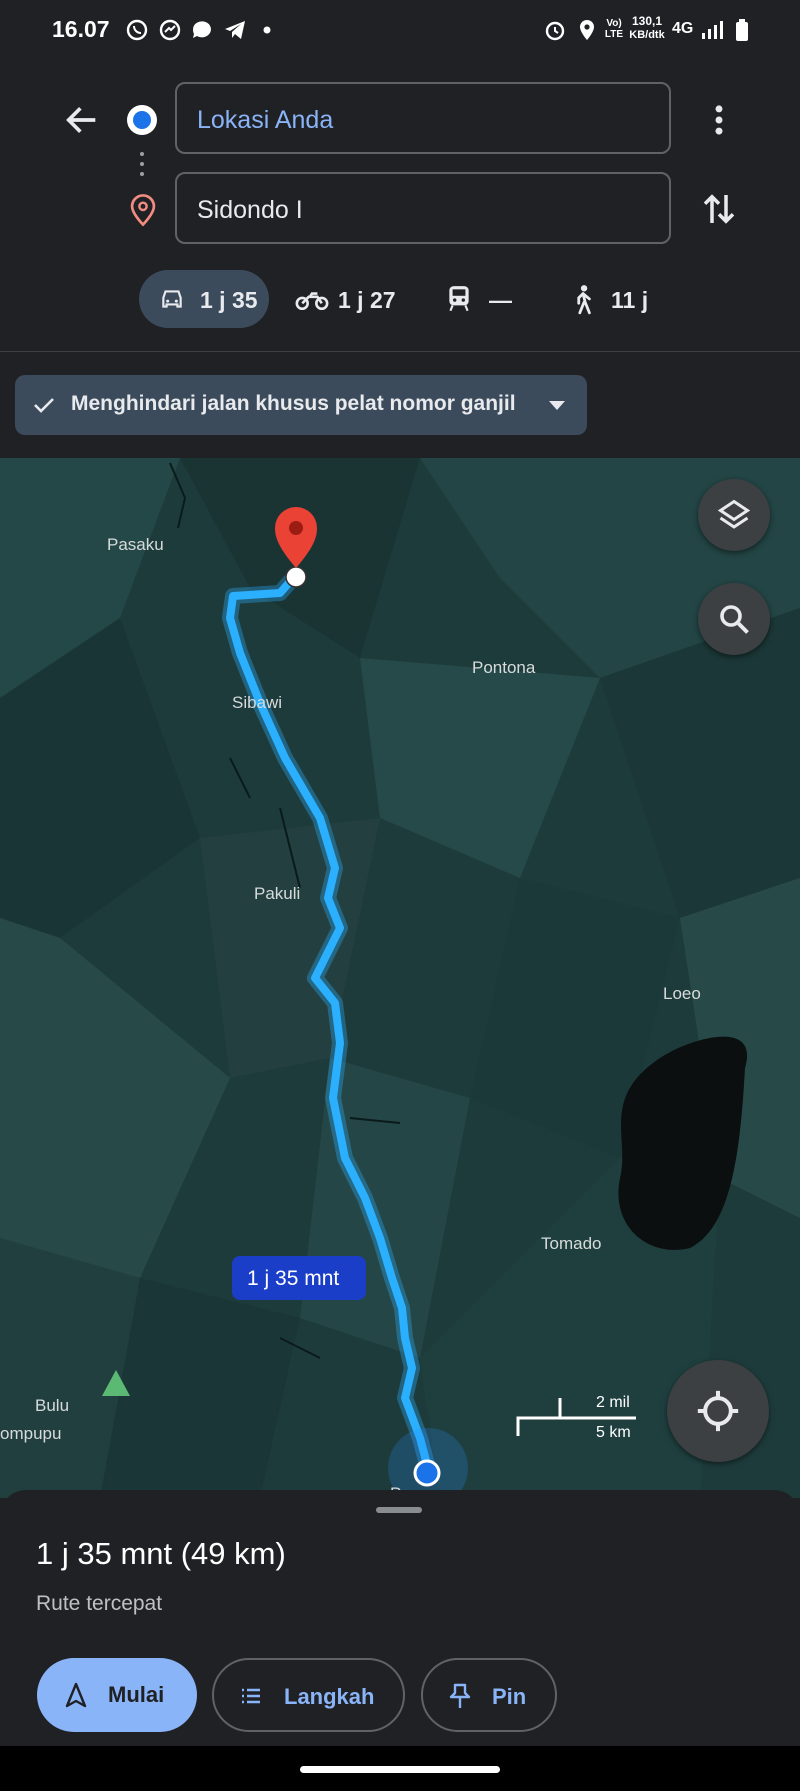  What do you see at coordinates (647, 35) in the screenshot?
I see `speed-unit: KB/dtk` at bounding box center [647, 35].